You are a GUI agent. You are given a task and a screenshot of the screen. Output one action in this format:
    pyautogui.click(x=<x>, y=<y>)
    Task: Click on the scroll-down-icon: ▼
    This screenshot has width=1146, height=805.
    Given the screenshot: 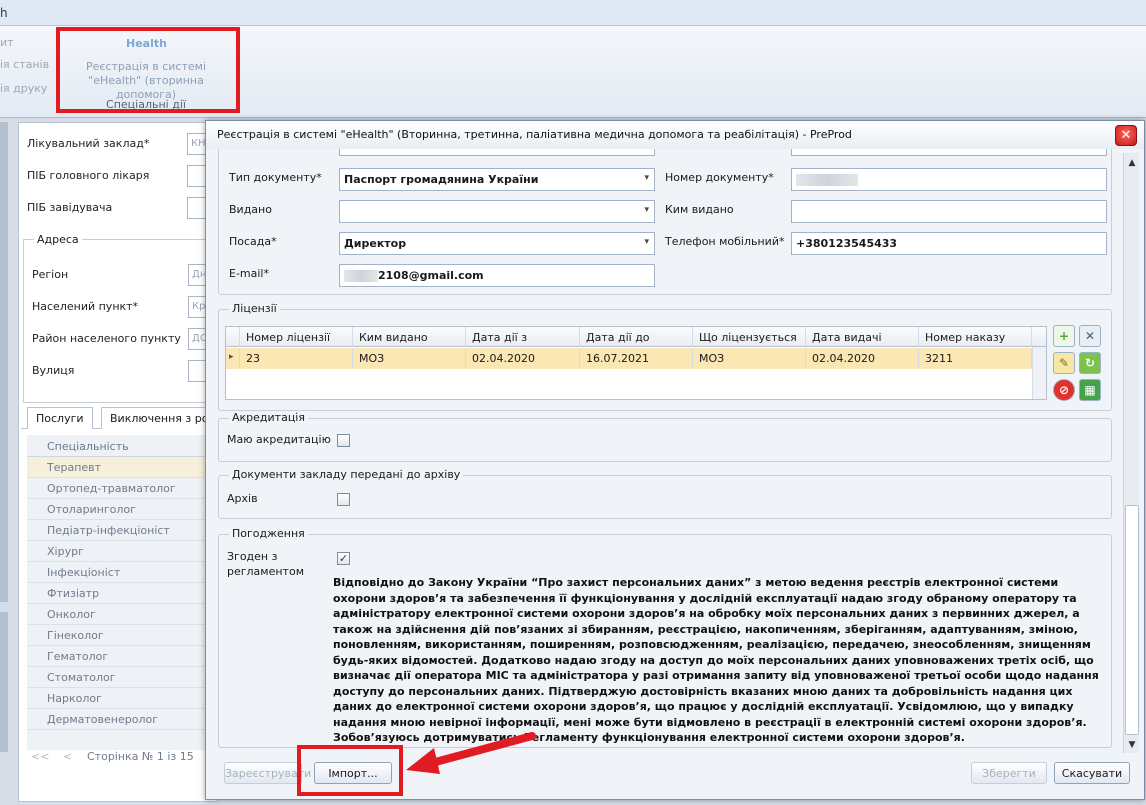 What is the action you would take?
    pyautogui.click(x=1132, y=745)
    